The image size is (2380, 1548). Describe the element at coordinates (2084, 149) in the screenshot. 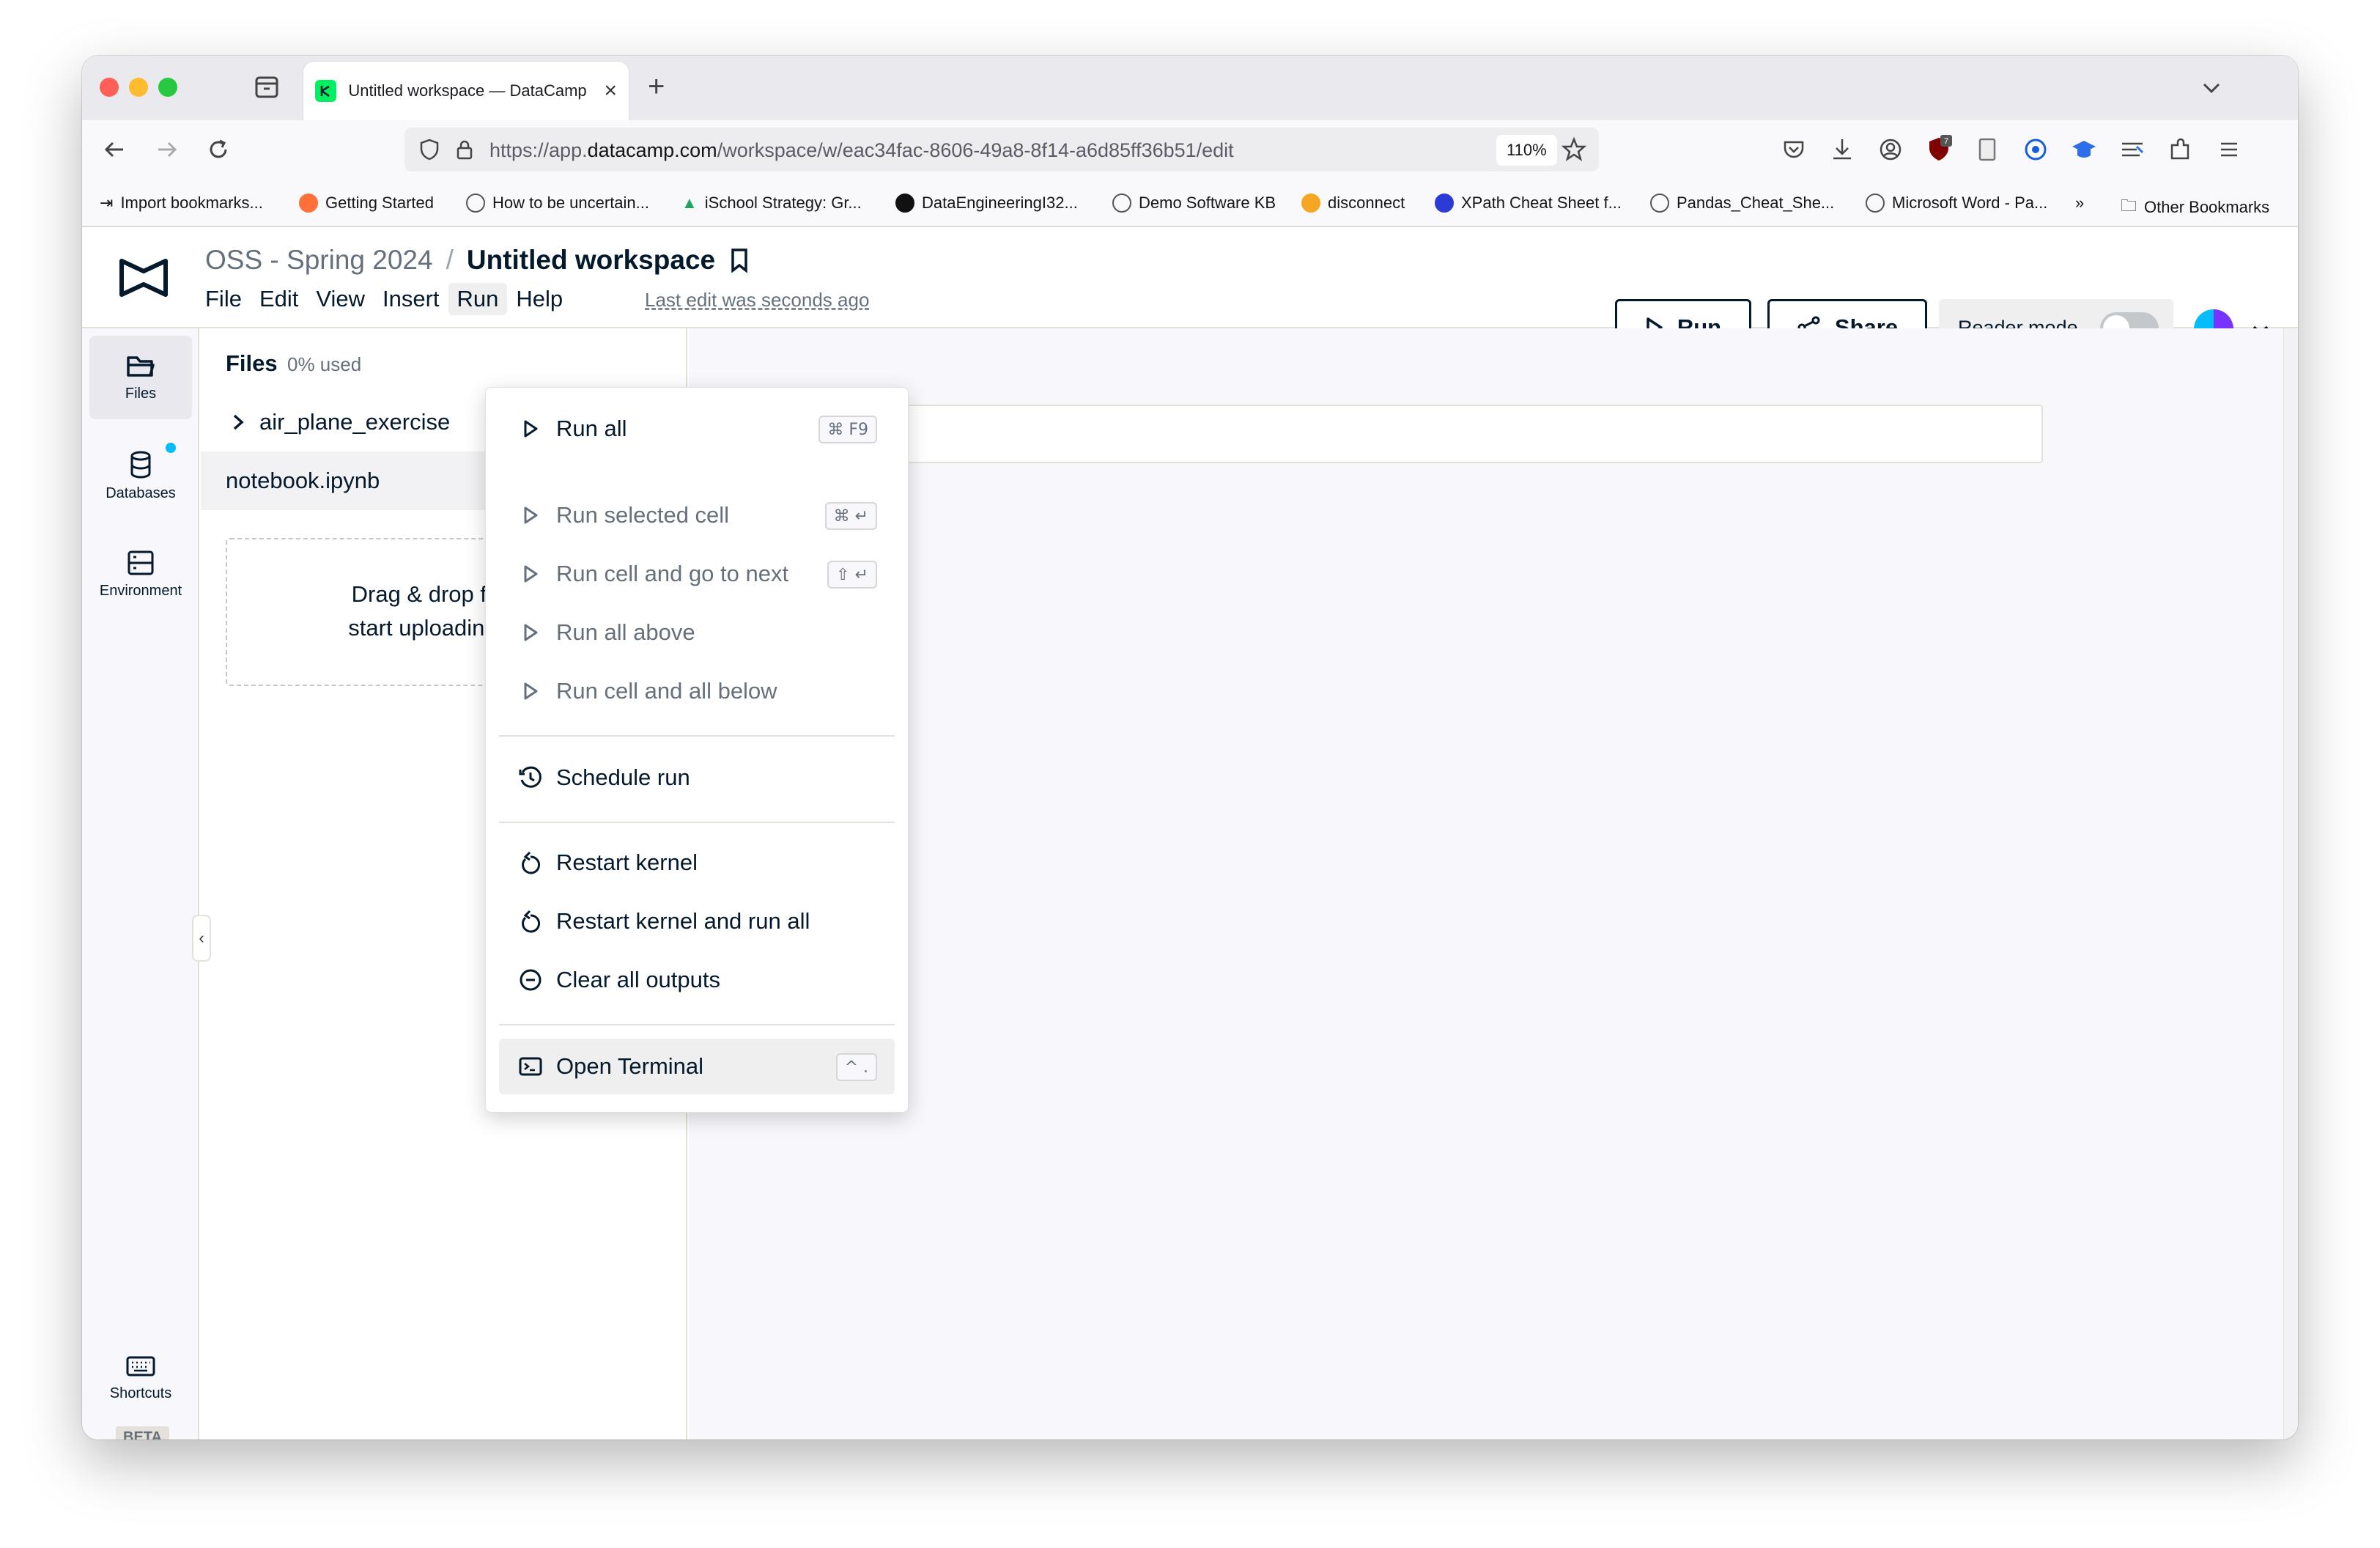

I see `graduation-cap-icon` at that location.